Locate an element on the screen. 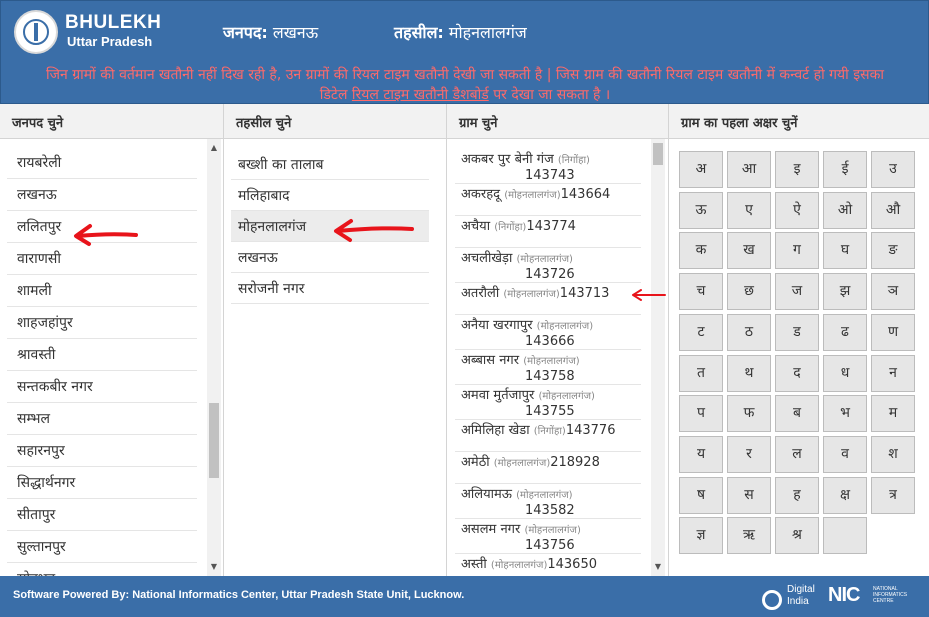 The width and height of the screenshot is (929, 617). district-item: शाहजहांपुर is located at coordinates (102, 323).